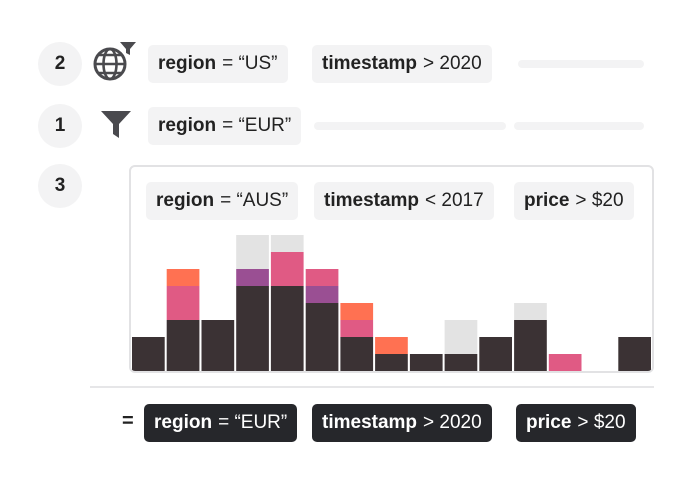  What do you see at coordinates (576, 423) in the screenshot?
I see `result-chip-price: price > $20` at bounding box center [576, 423].